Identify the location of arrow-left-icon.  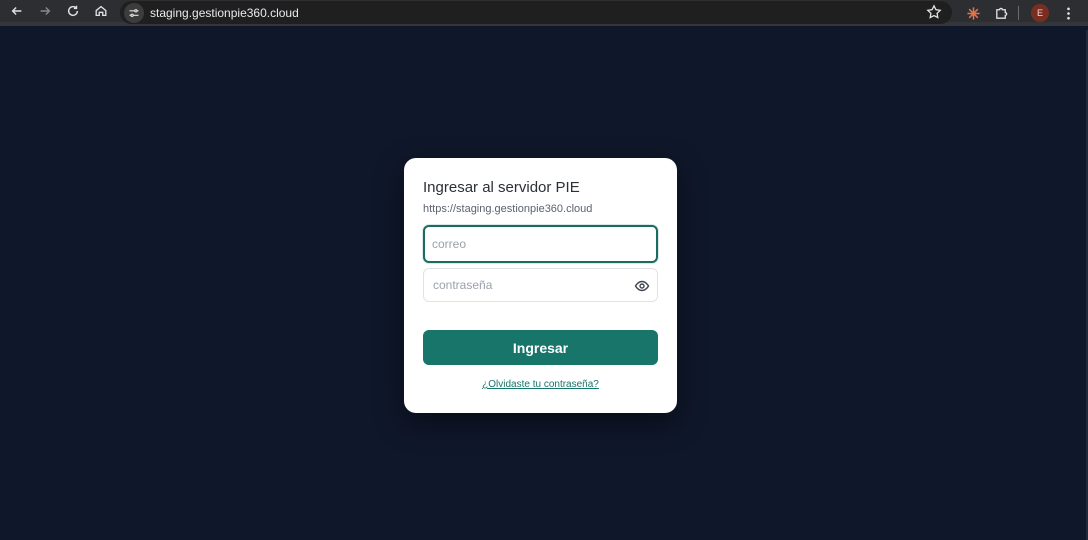
(17, 11).